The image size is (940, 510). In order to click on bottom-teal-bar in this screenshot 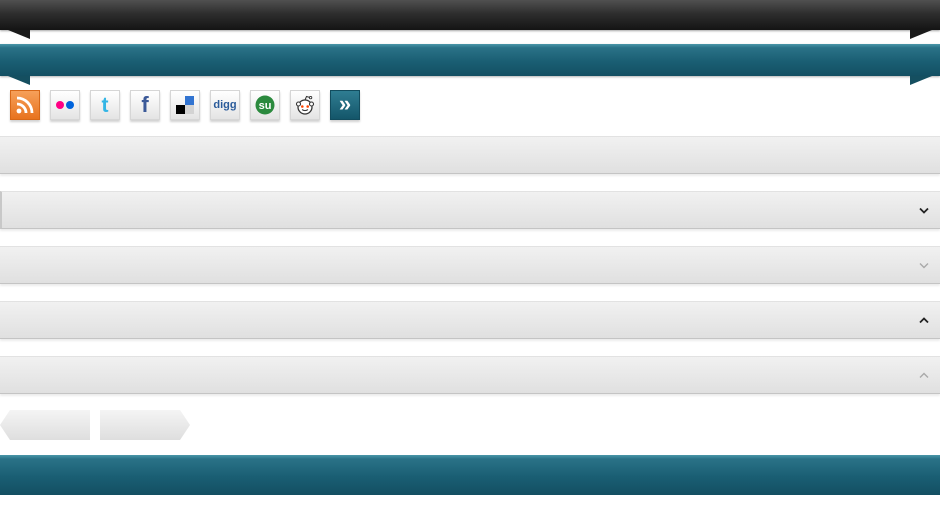, I will do `click(470, 475)`.